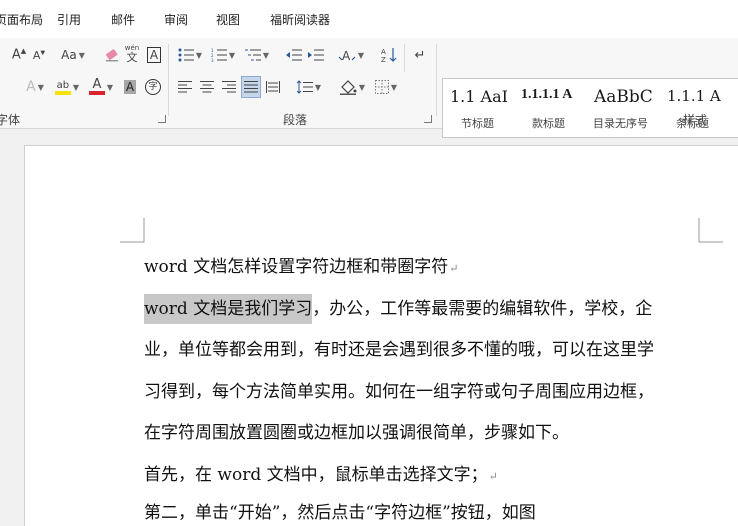 The image size is (738, 526). What do you see at coordinates (383, 59) in the screenshot?
I see `svg-text: Z` at bounding box center [383, 59].